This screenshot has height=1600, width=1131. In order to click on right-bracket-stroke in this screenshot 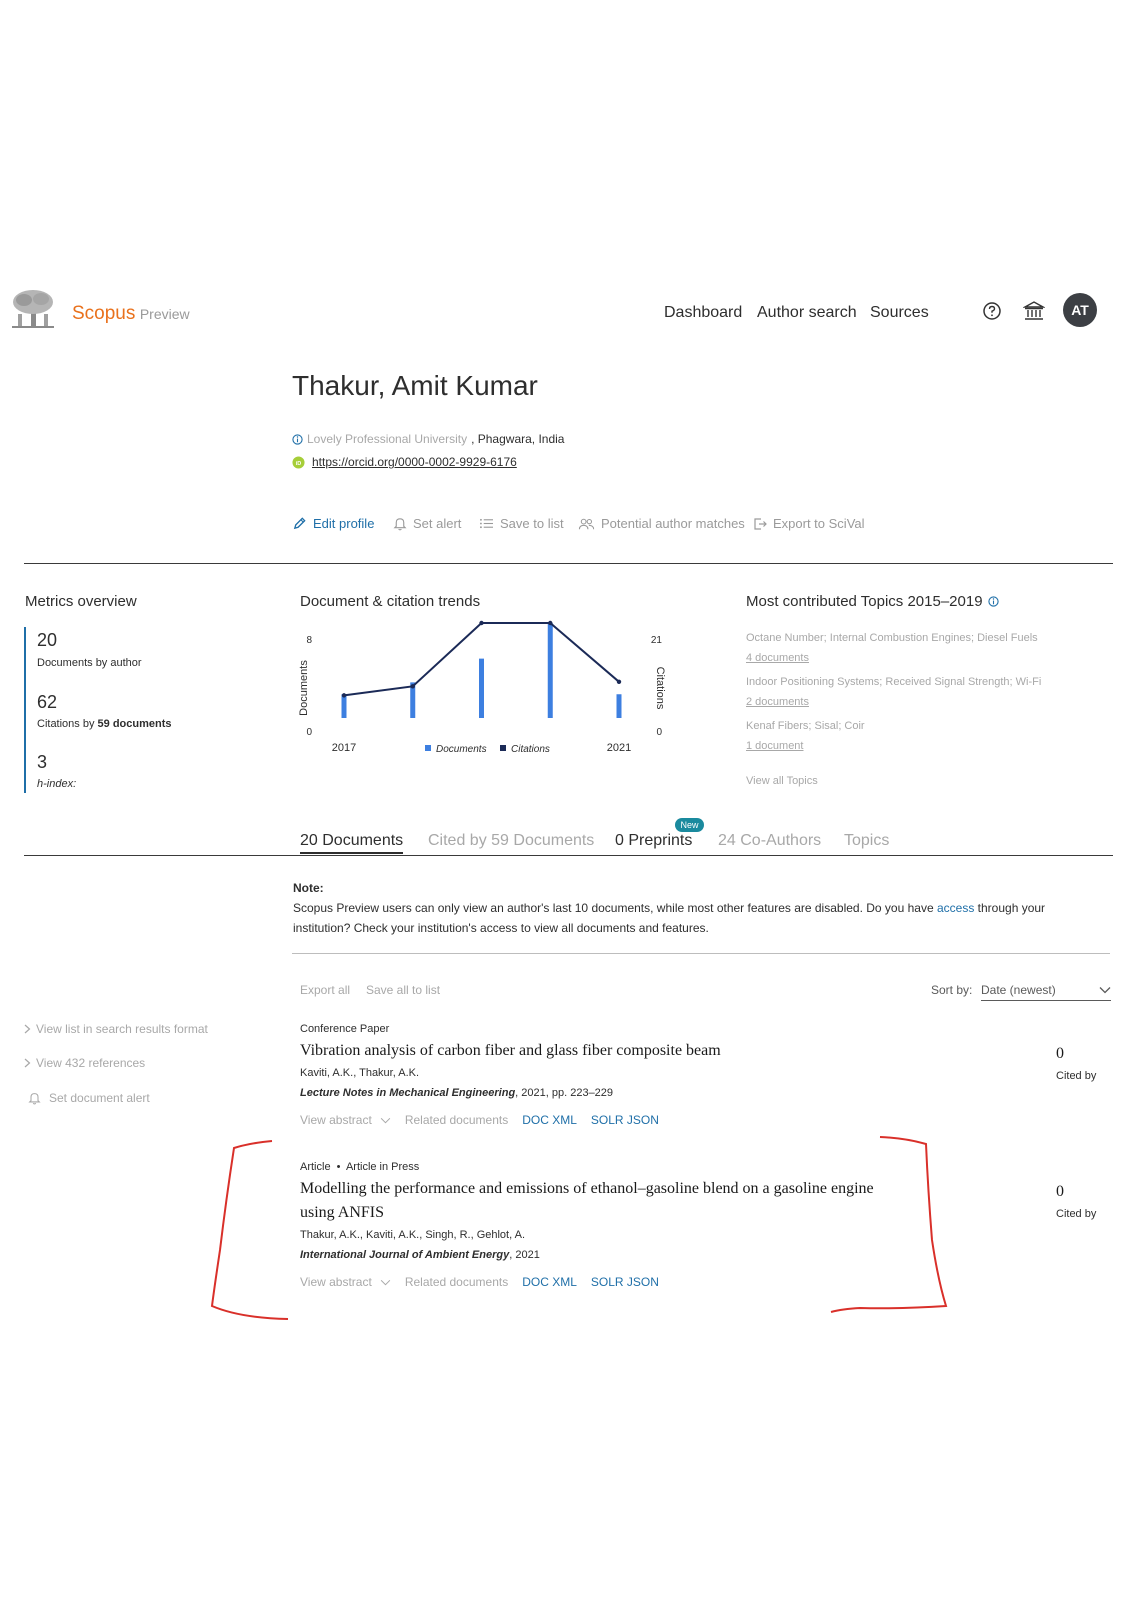, I will do `click(889, 1224)`.